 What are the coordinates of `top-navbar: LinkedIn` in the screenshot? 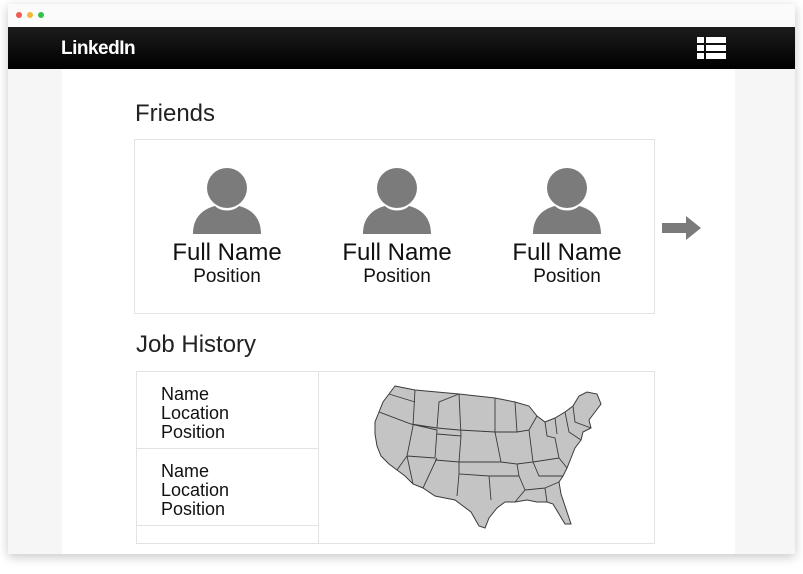 It's located at (401, 48).